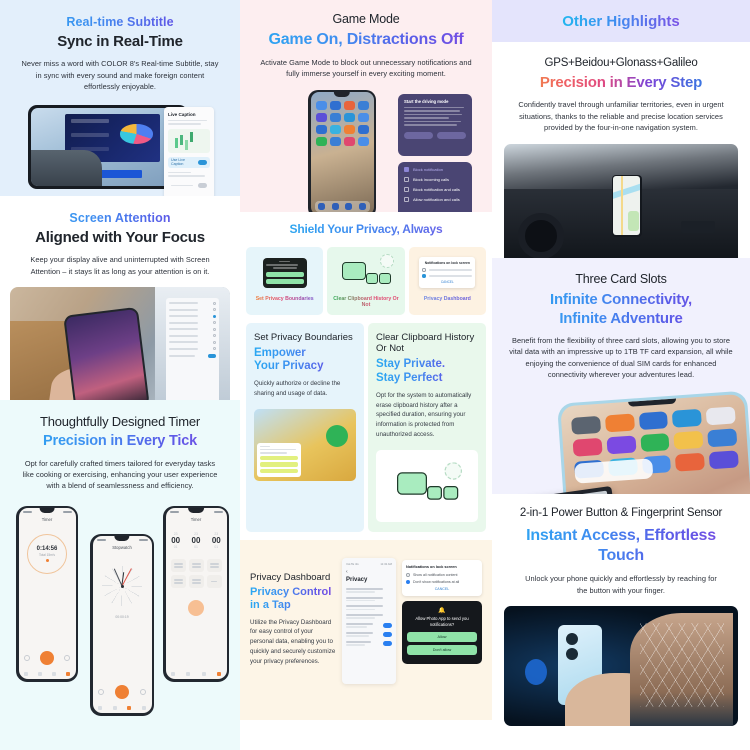  Describe the element at coordinates (189, 185) in the screenshot. I see `secondary-toggle` at that location.